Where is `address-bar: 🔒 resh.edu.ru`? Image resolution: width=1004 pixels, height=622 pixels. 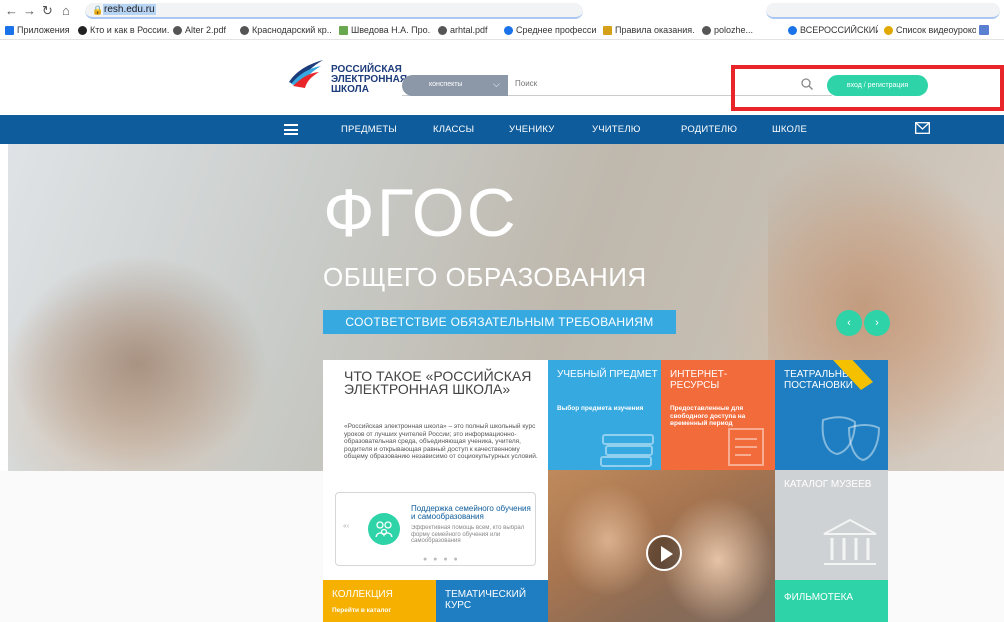
address-bar: 🔒 resh.edu.ru is located at coordinates (334, 11).